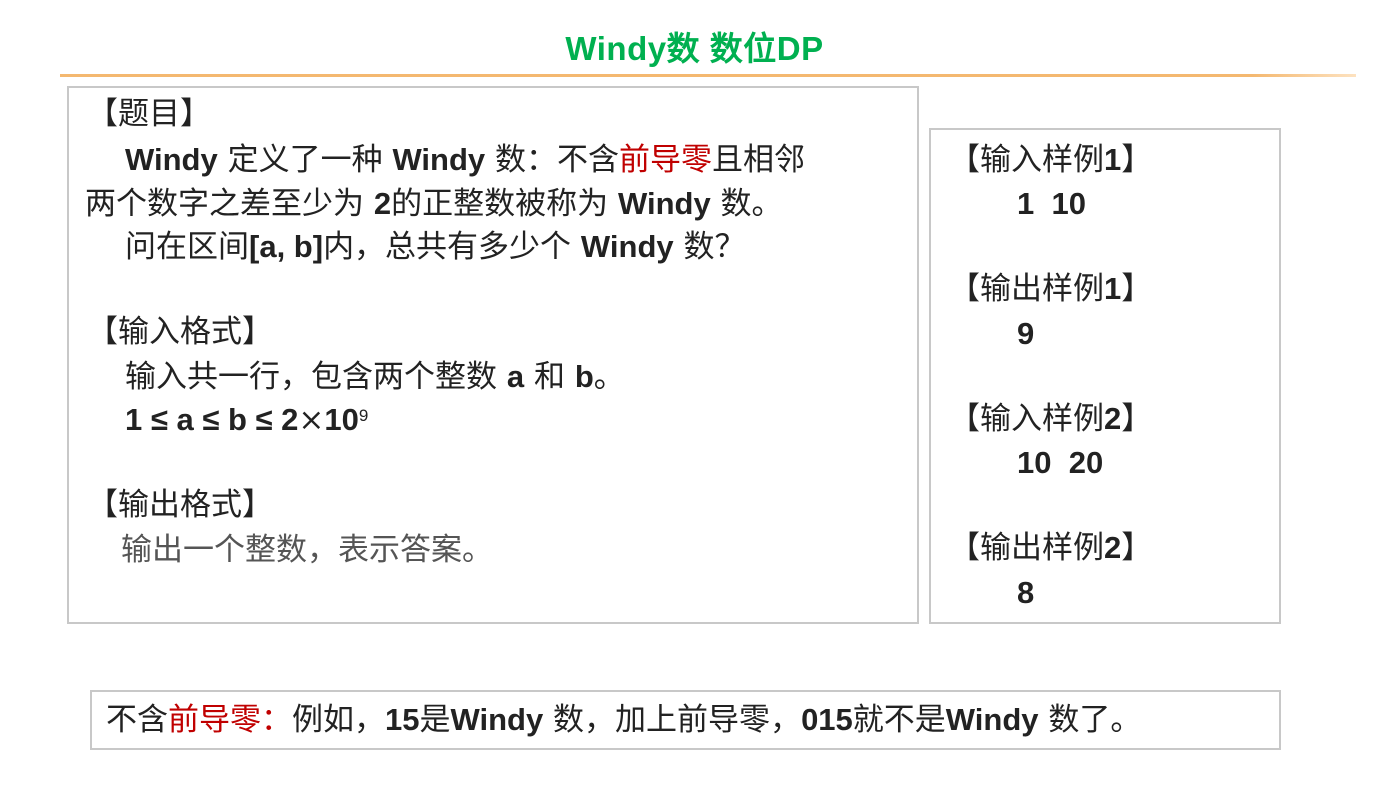  What do you see at coordinates (1060, 462) in the screenshot?
I see `sample-value: 10 20` at bounding box center [1060, 462].